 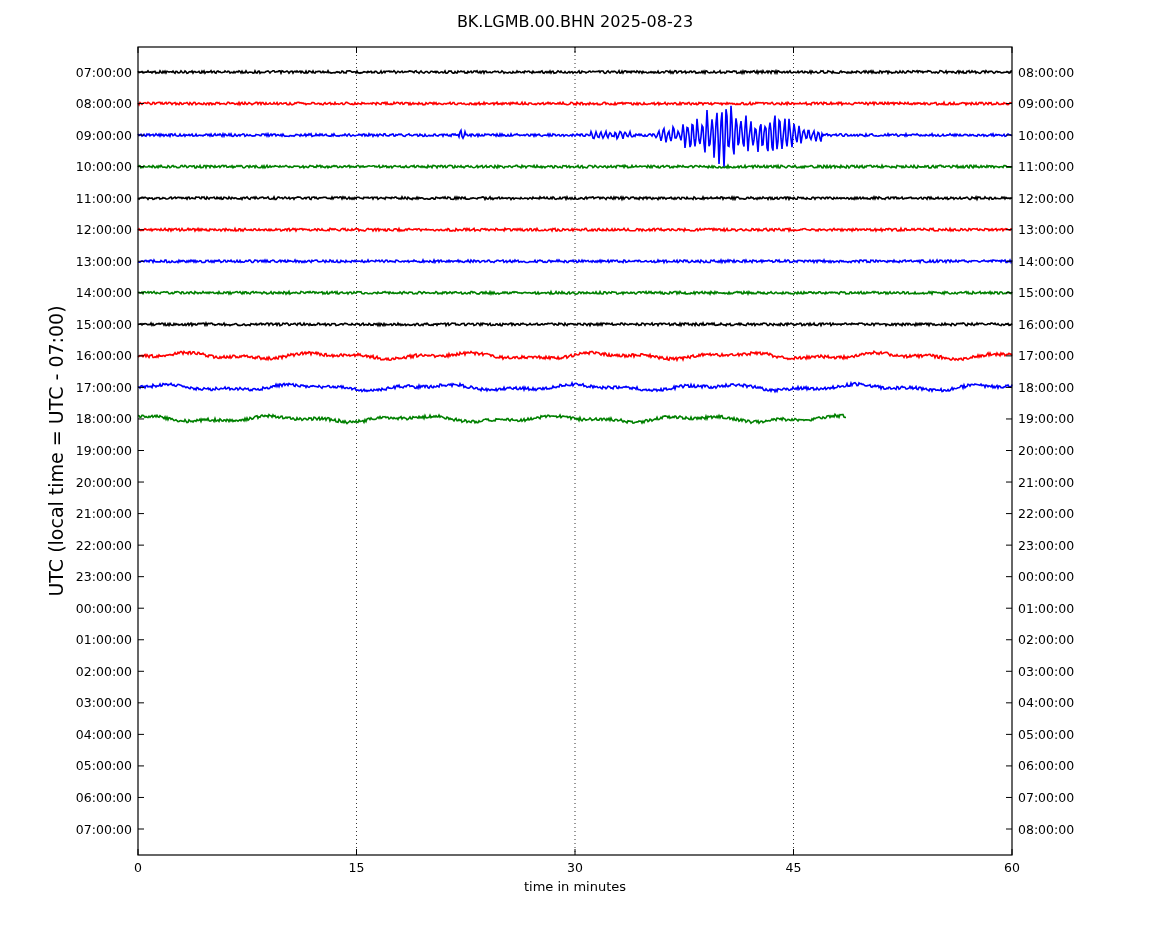 I want to click on x-tick-label: 60, so click(x=1012, y=867).